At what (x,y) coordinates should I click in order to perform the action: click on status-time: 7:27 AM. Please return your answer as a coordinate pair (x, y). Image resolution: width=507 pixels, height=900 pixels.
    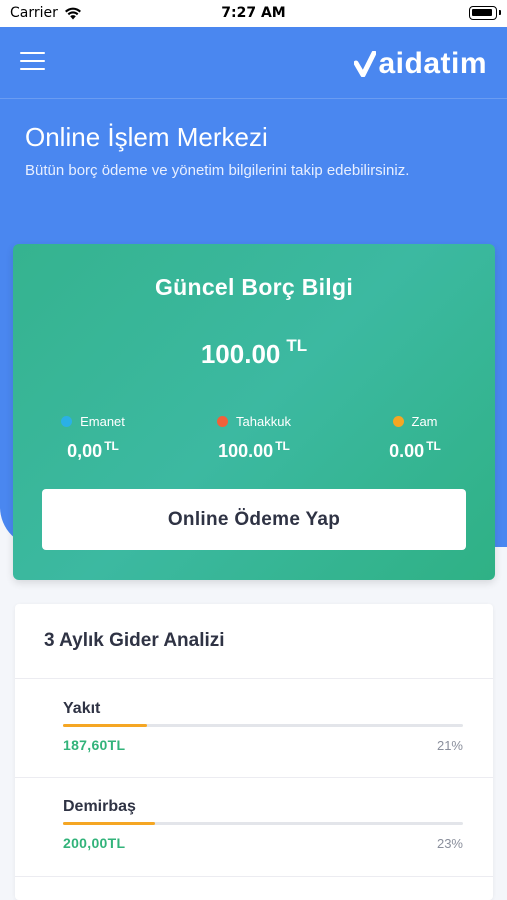
    Looking at the image, I should click on (253, 13).